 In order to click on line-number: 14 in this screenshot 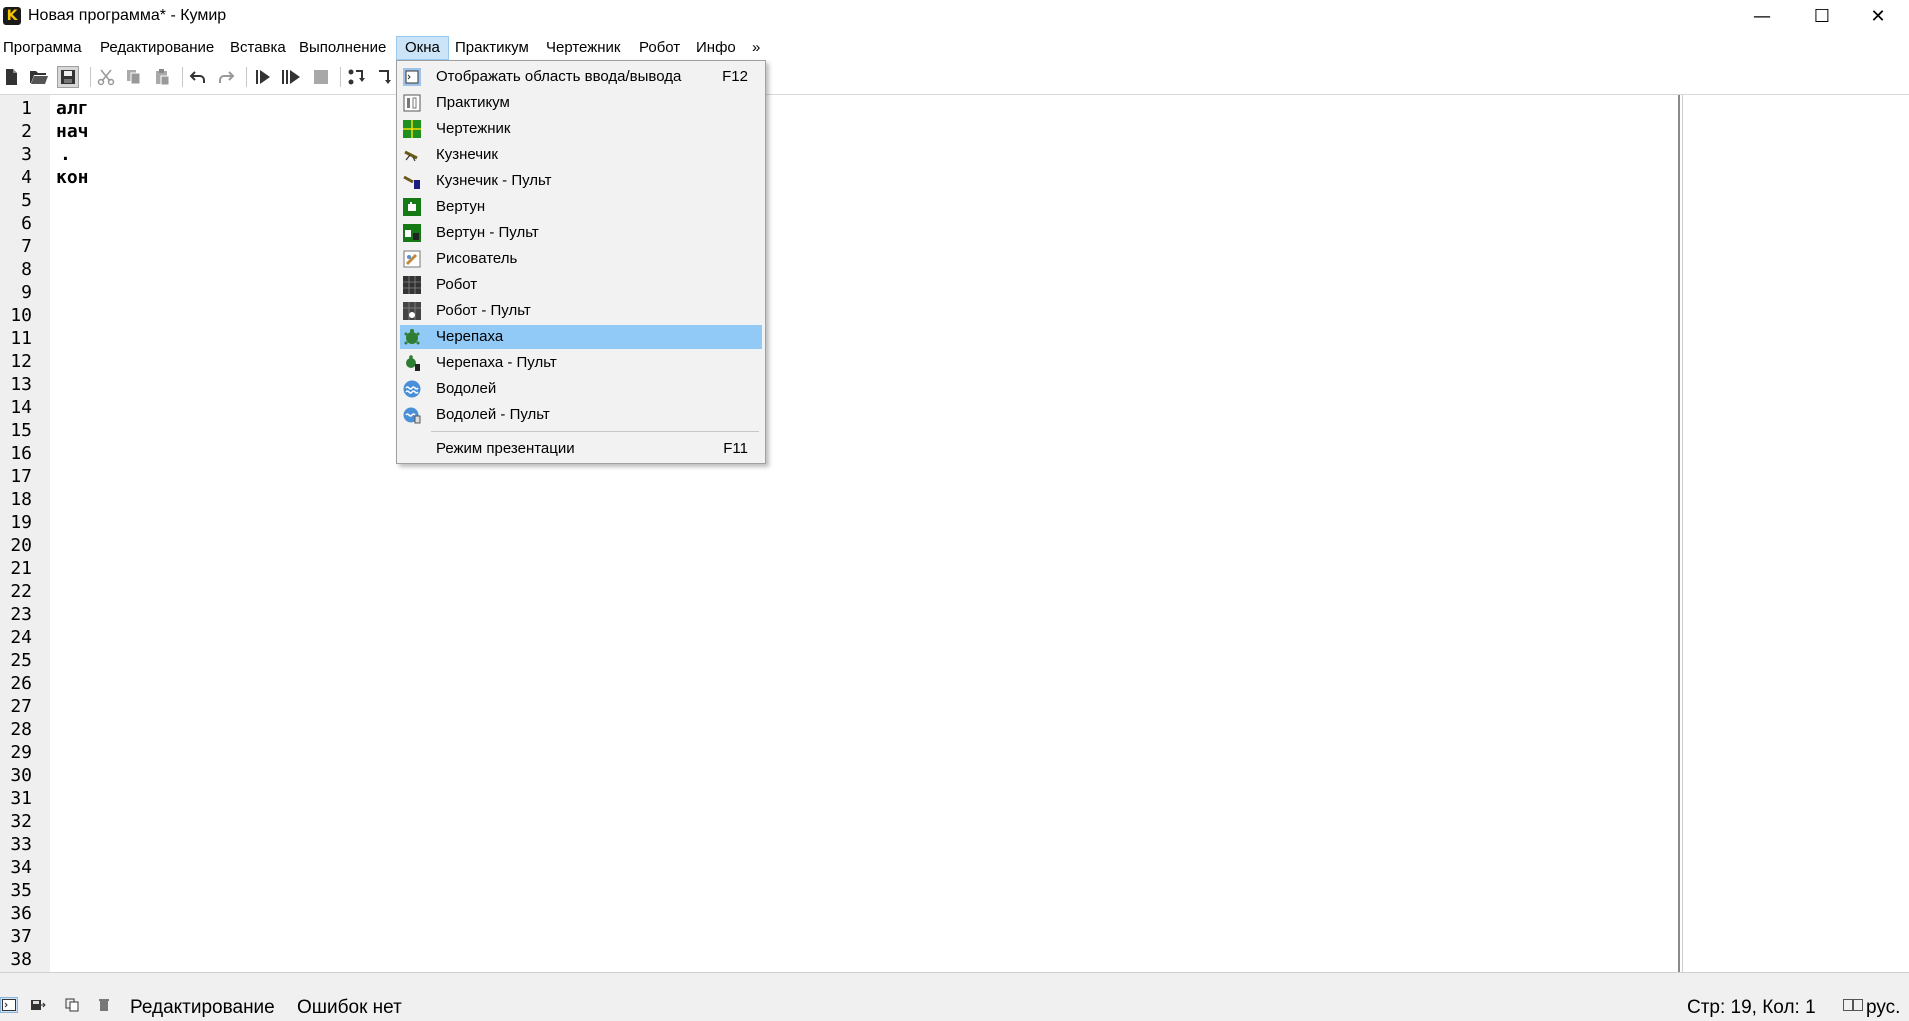, I will do `click(21, 407)`.